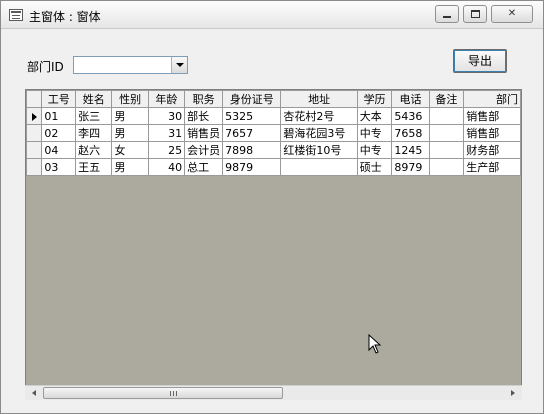  I want to click on close-icon: ✕, so click(512, 13).